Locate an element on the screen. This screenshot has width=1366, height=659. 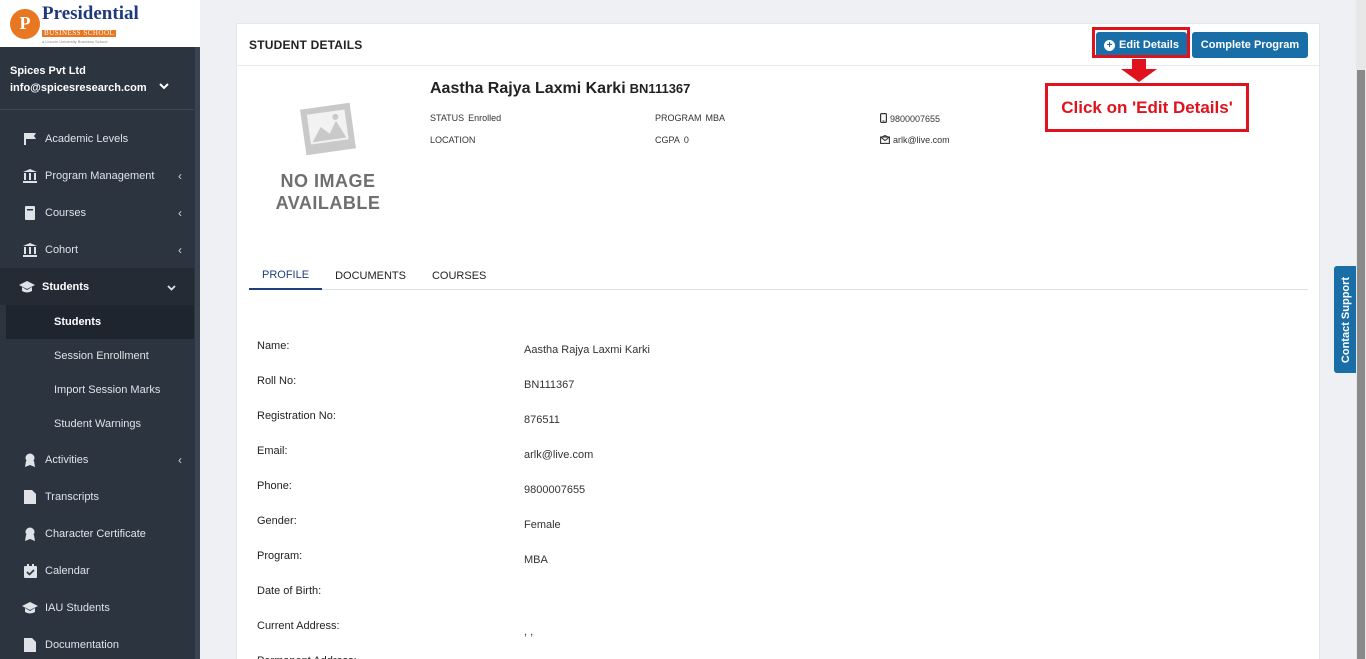
org-email-row: info@spicesresearch.com is located at coordinates (97, 88).